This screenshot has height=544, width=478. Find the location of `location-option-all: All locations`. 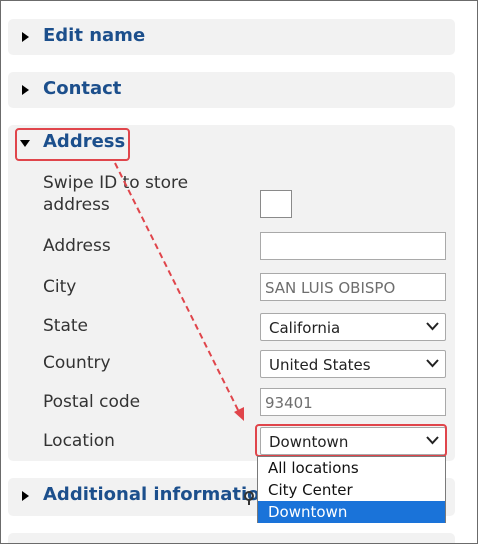

location-option-all: All locations is located at coordinates (351, 468).